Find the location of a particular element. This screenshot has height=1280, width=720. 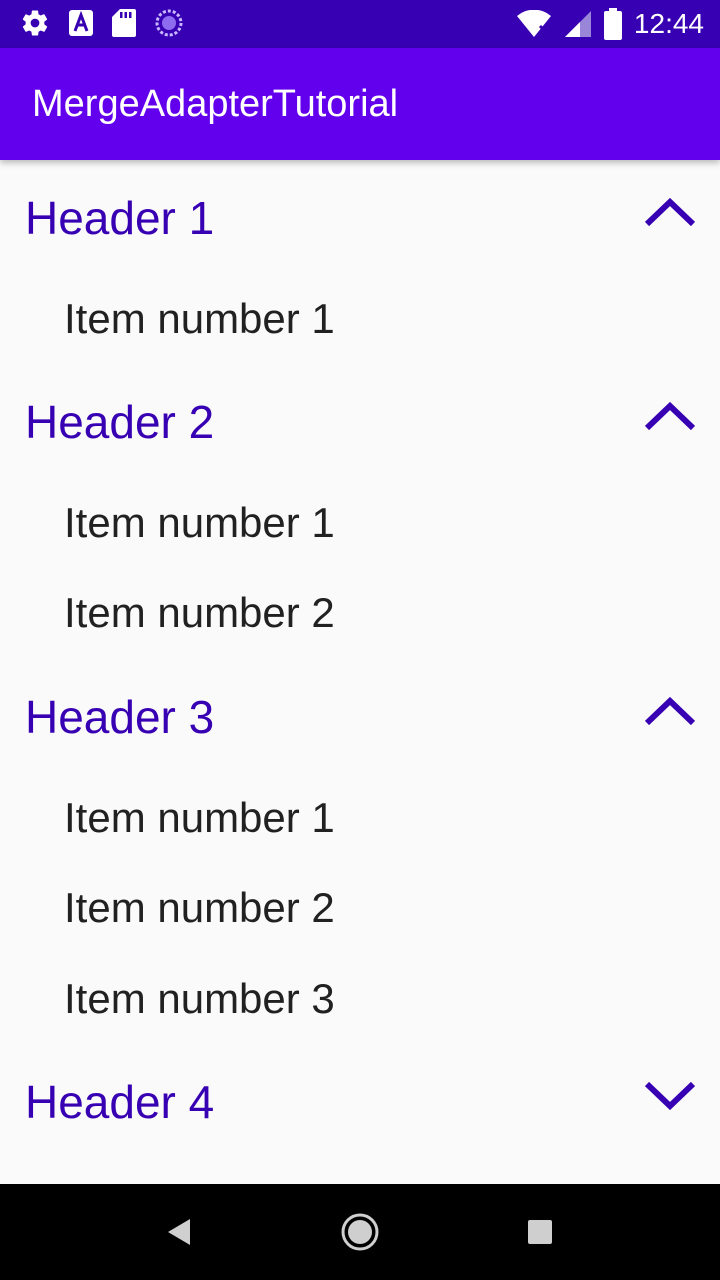

home-icon is located at coordinates (360, 1232).